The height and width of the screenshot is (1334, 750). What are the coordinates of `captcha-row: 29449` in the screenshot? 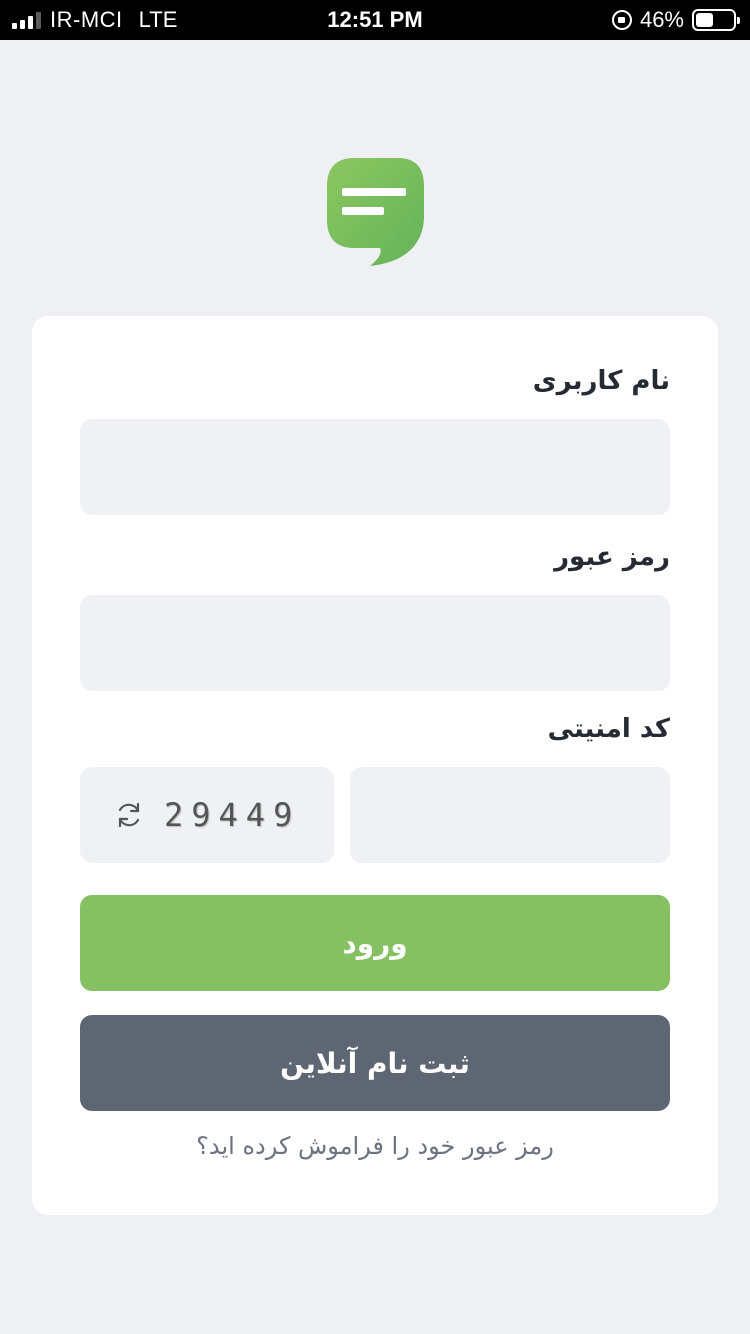 It's located at (375, 815).